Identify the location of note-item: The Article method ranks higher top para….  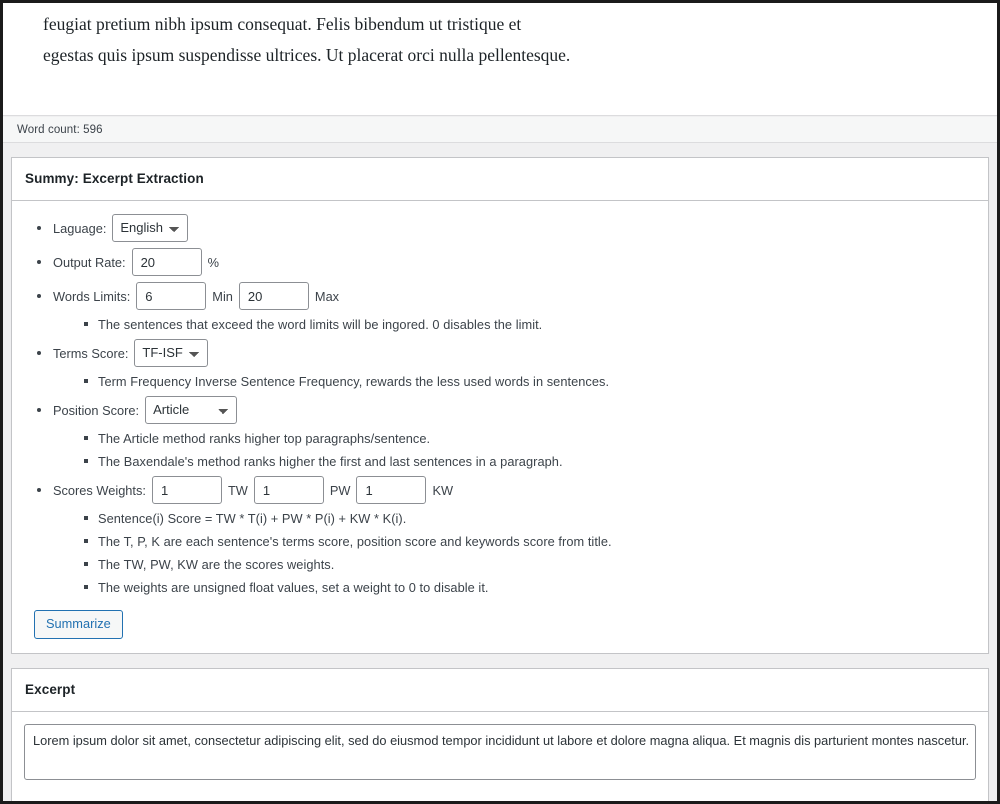
(514, 438).